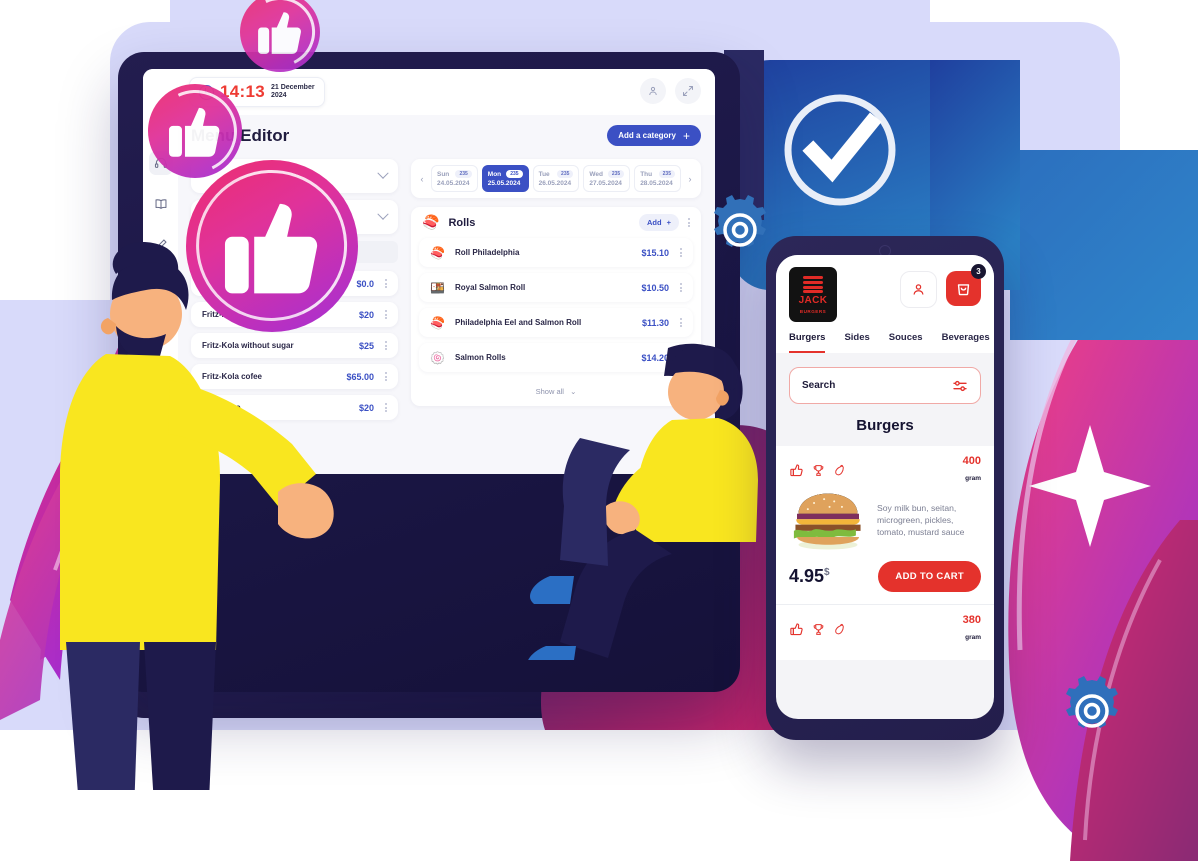 Image resolution: width=1198 pixels, height=861 pixels. I want to click on price-currency: $, so click(827, 572).